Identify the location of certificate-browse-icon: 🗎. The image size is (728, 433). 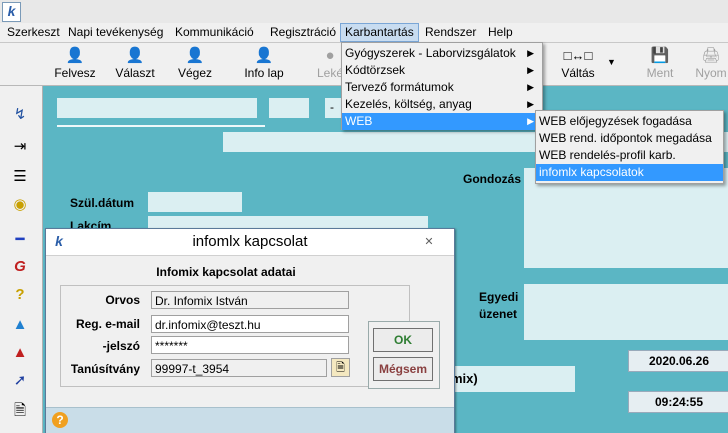
(340, 367).